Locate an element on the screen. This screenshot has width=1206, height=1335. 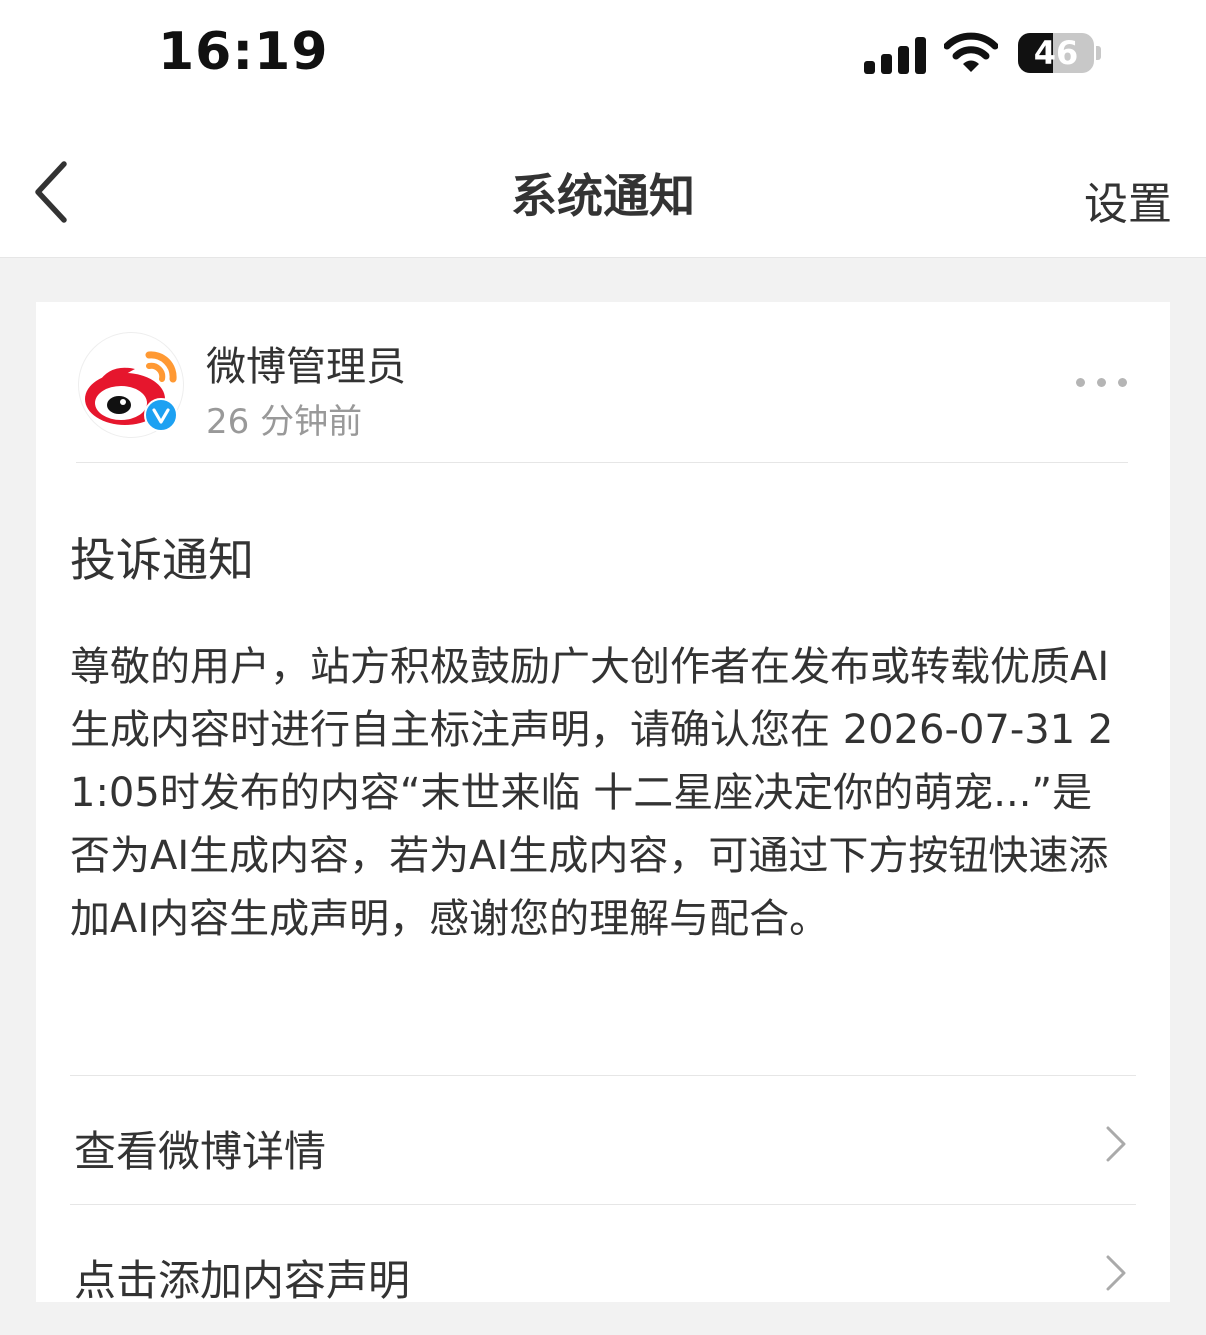
status-time: 16:19 is located at coordinates (243, 52).